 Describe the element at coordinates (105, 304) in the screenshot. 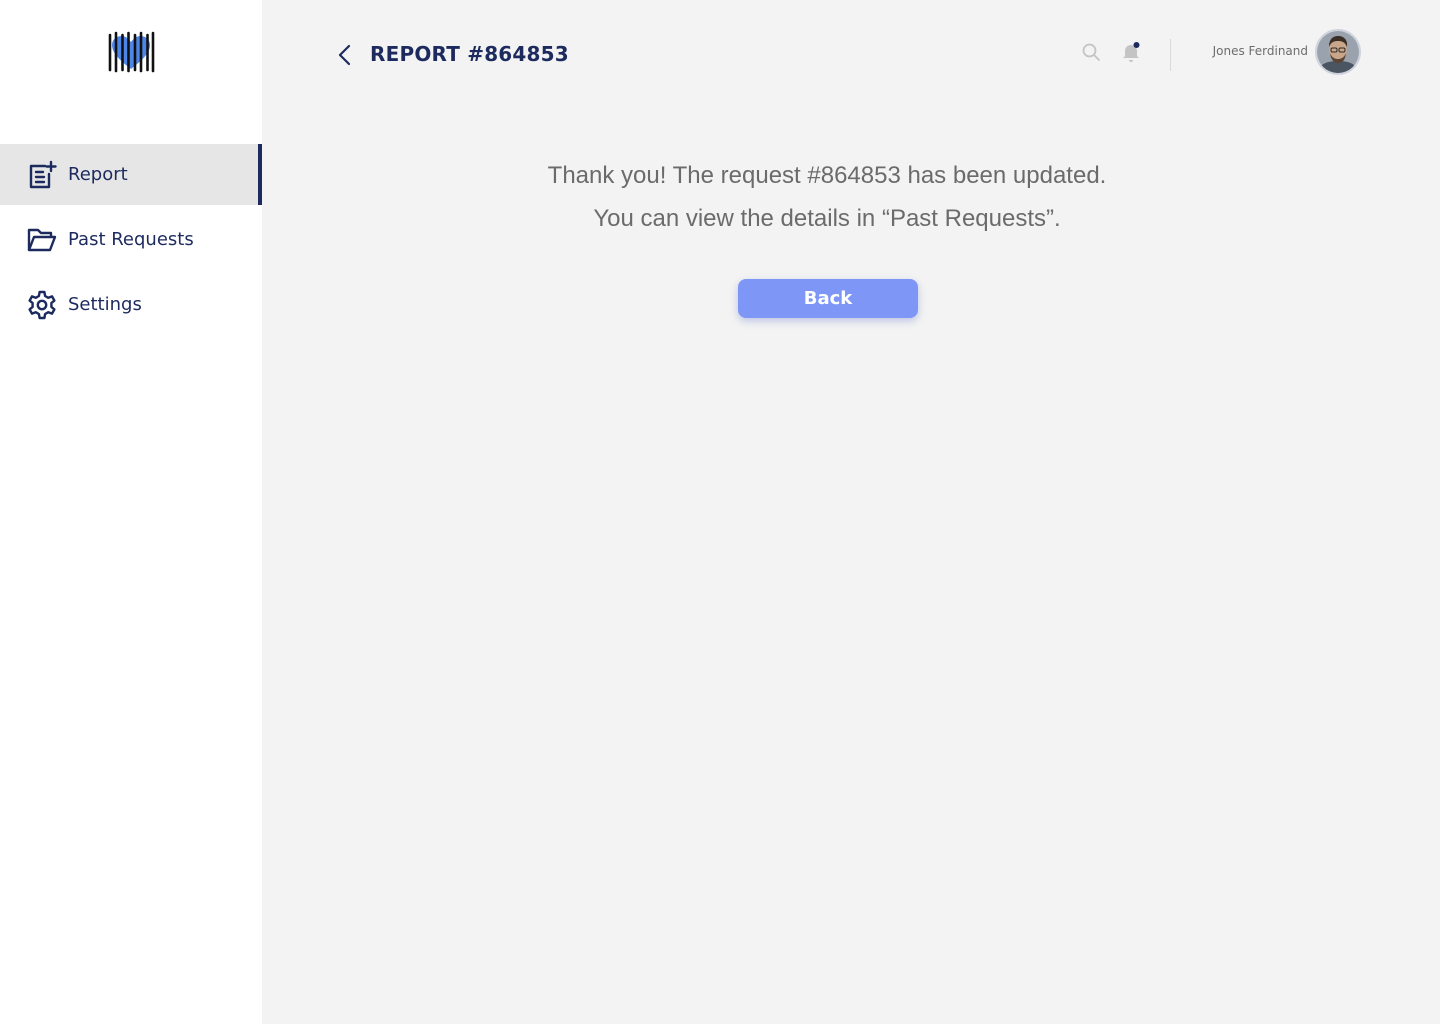

I see `sidebar-item-label: Settings` at that location.